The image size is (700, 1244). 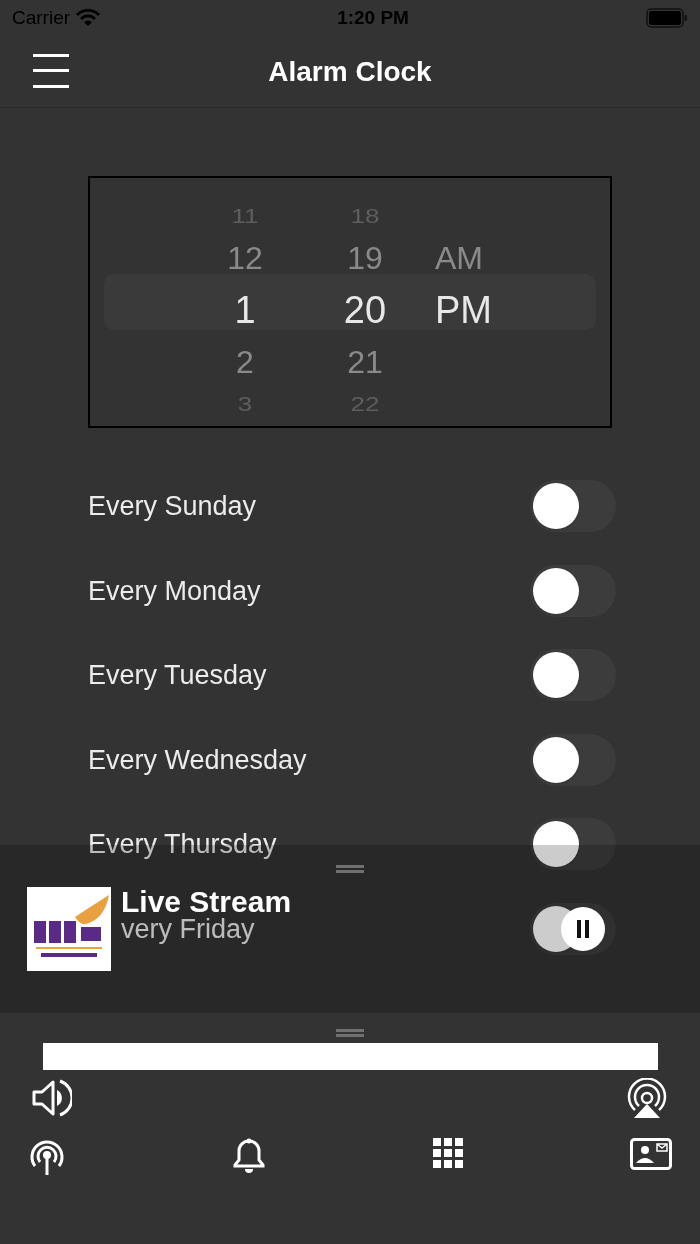 What do you see at coordinates (172, 506) in the screenshot?
I see `day-label: Every Sunday` at bounding box center [172, 506].